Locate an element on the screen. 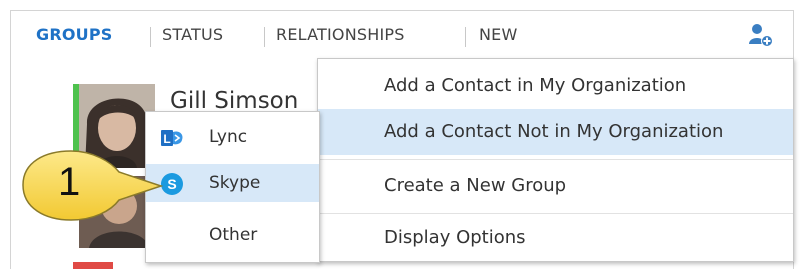 Image resolution: width=803 pixels, height=269 pixels. tab-groups: GROUPS is located at coordinates (74, 34).